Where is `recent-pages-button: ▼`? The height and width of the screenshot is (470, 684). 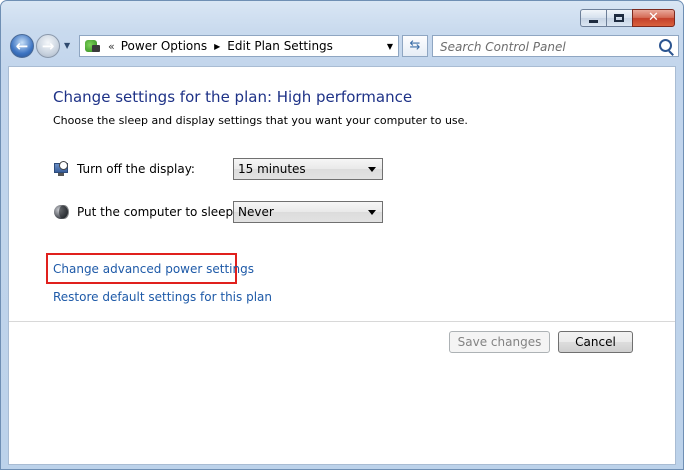 recent-pages-button: ▼ is located at coordinates (68, 45).